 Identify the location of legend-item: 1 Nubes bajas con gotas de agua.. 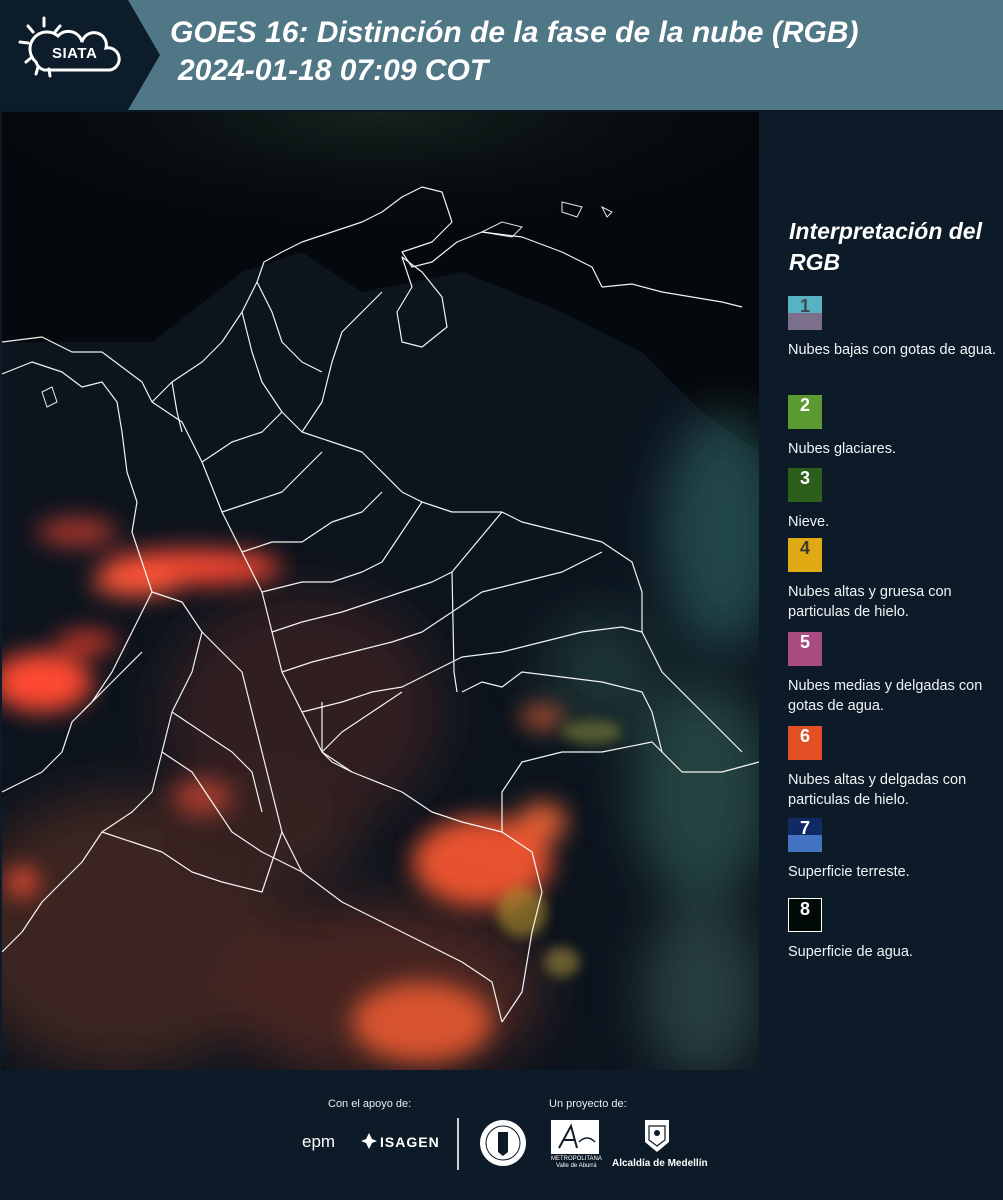
(893, 328).